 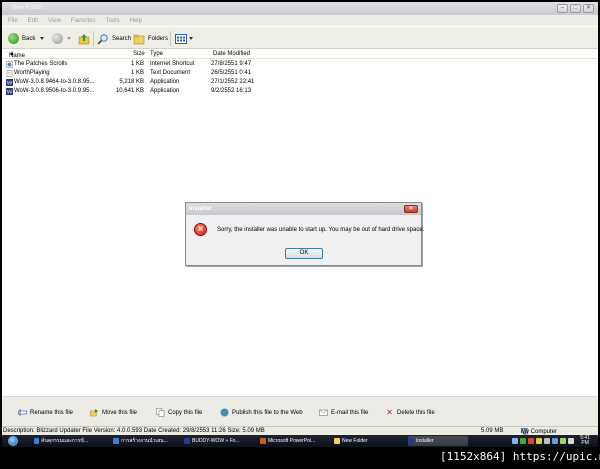 I want to click on column-name-label: Name, so click(x=17, y=56).